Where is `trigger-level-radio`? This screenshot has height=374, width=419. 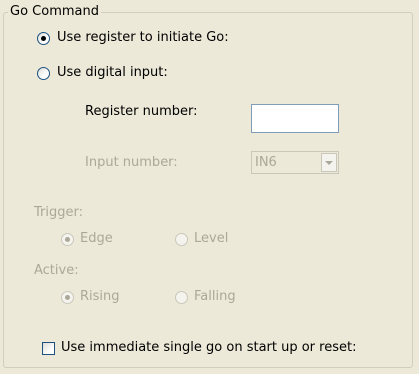
trigger-level-radio is located at coordinates (181, 239).